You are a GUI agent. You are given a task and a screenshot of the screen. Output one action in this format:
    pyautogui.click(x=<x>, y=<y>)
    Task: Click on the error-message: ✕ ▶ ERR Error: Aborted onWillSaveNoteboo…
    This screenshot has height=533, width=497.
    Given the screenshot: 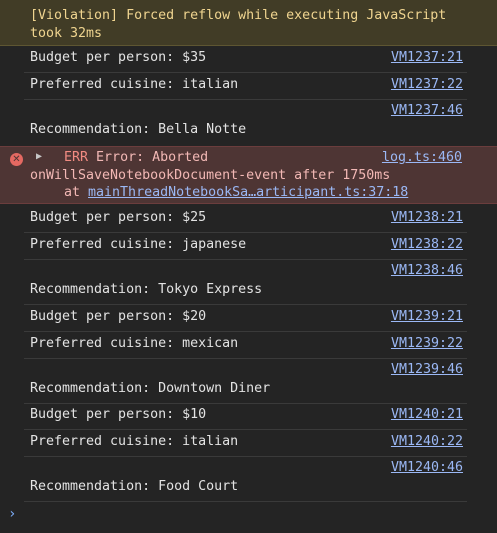 What is the action you would take?
    pyautogui.click(x=248, y=175)
    